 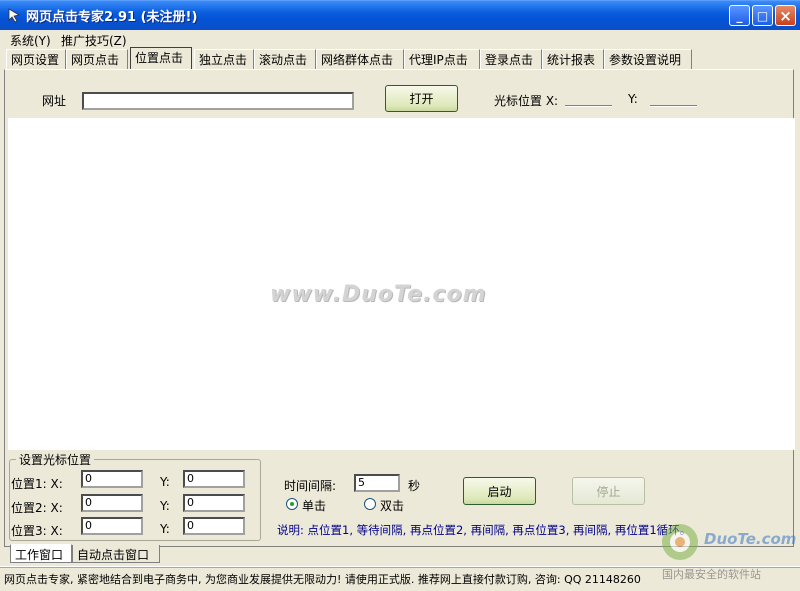 I want to click on group-title: 设置光标位置, so click(x=55, y=459).